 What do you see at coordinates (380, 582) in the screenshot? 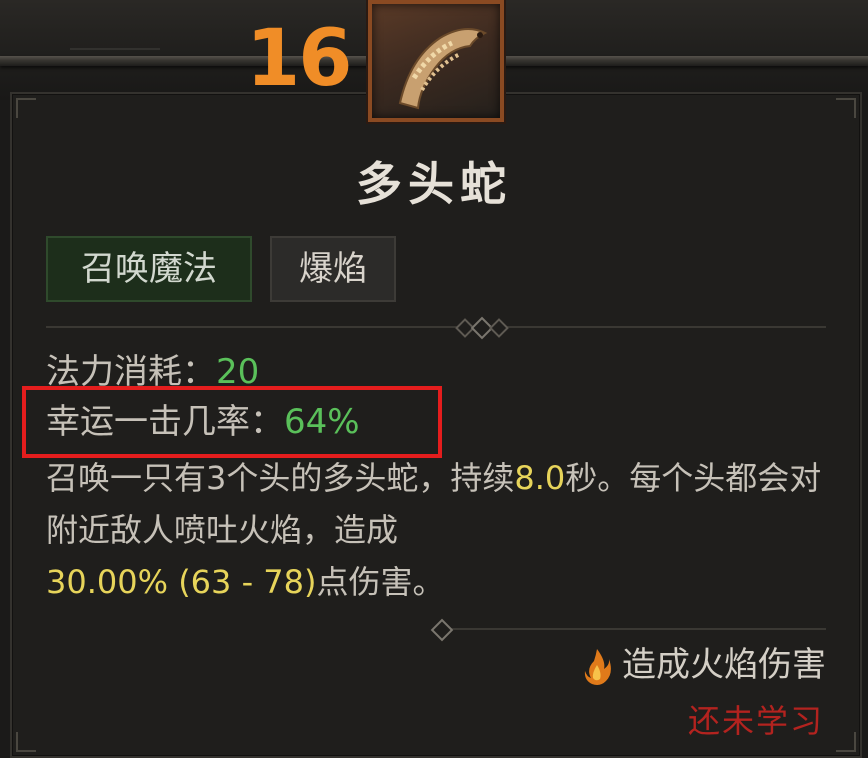
I see `desc-text: 点伤害。` at bounding box center [380, 582].